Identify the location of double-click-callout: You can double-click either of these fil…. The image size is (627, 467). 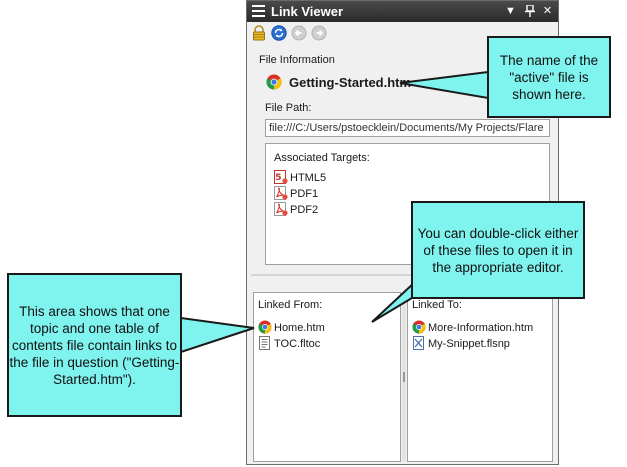
(498, 250).